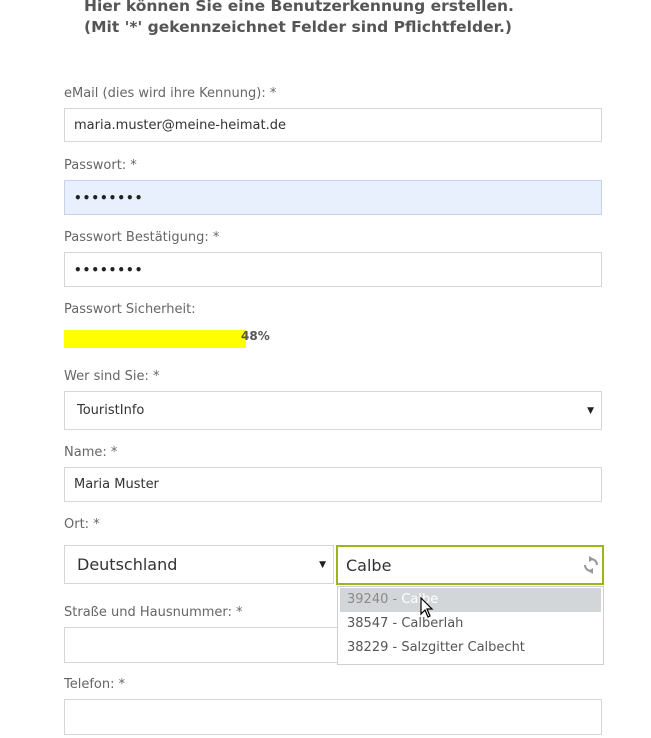 The image size is (651, 738). I want to click on country-selected-value: Deutschland, so click(127, 564).